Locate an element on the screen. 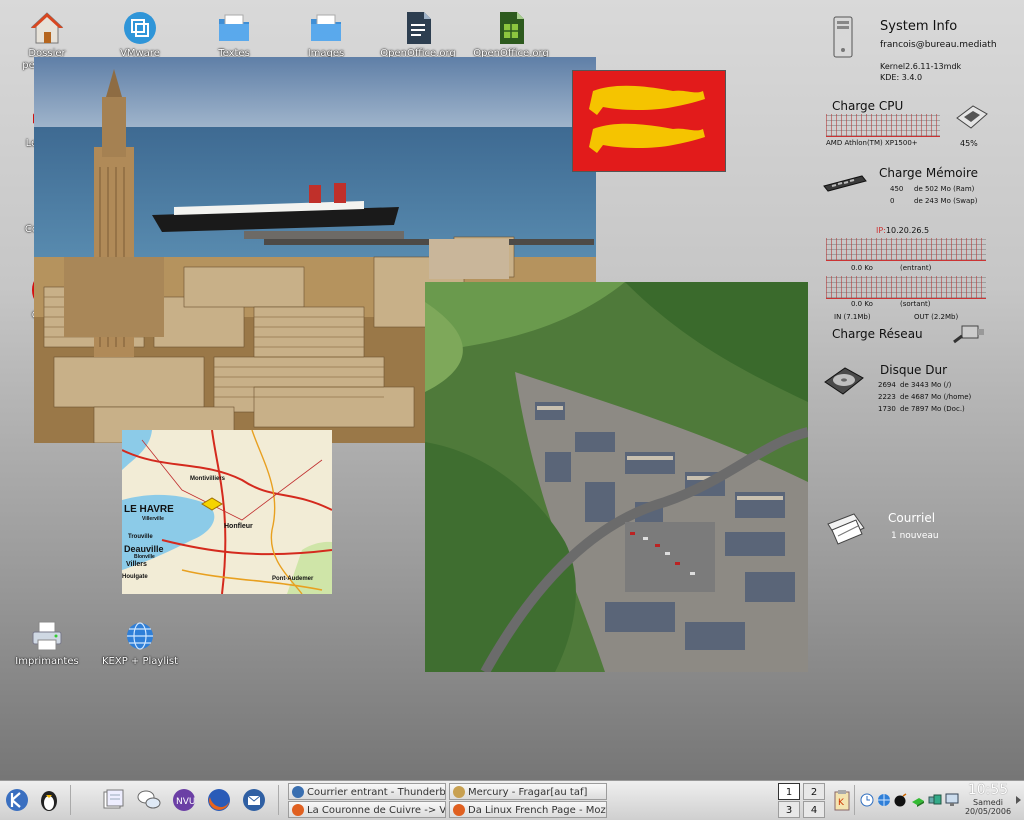  system-kde: KDE: 3.4.0 is located at coordinates (901, 77).